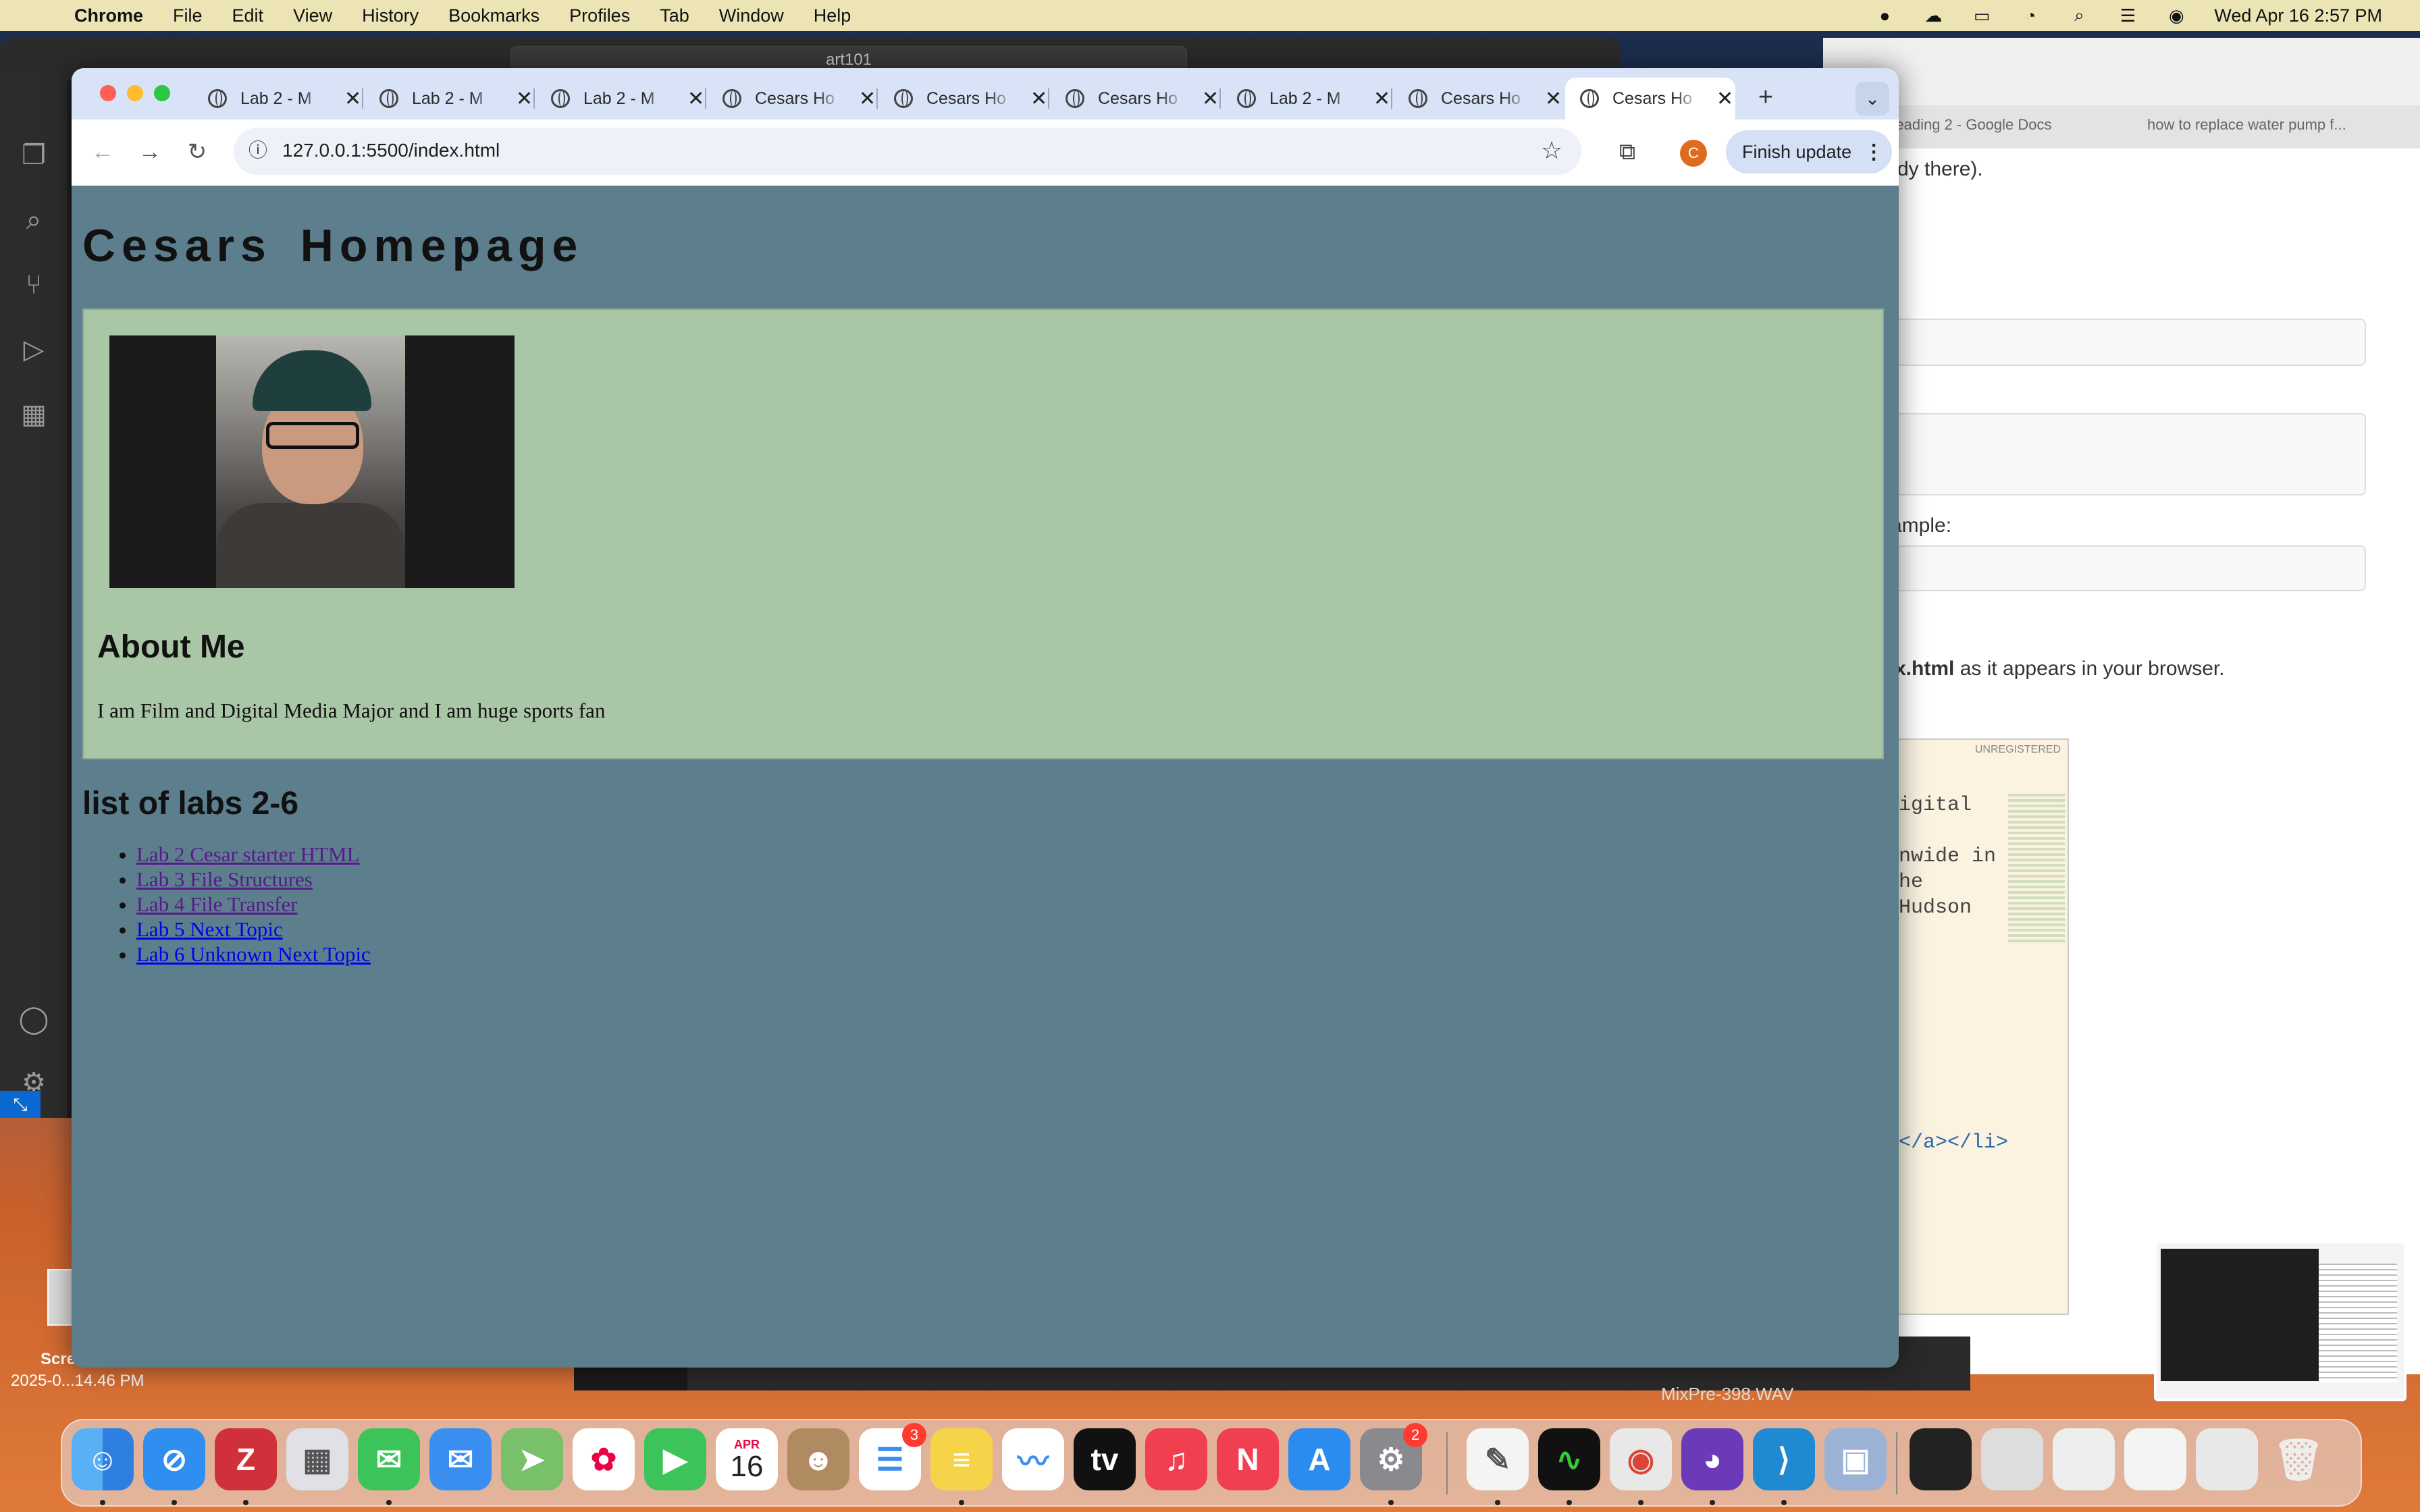 The image size is (2420, 1512). I want to click on chrome-icon: ◉, so click(1641, 1459).